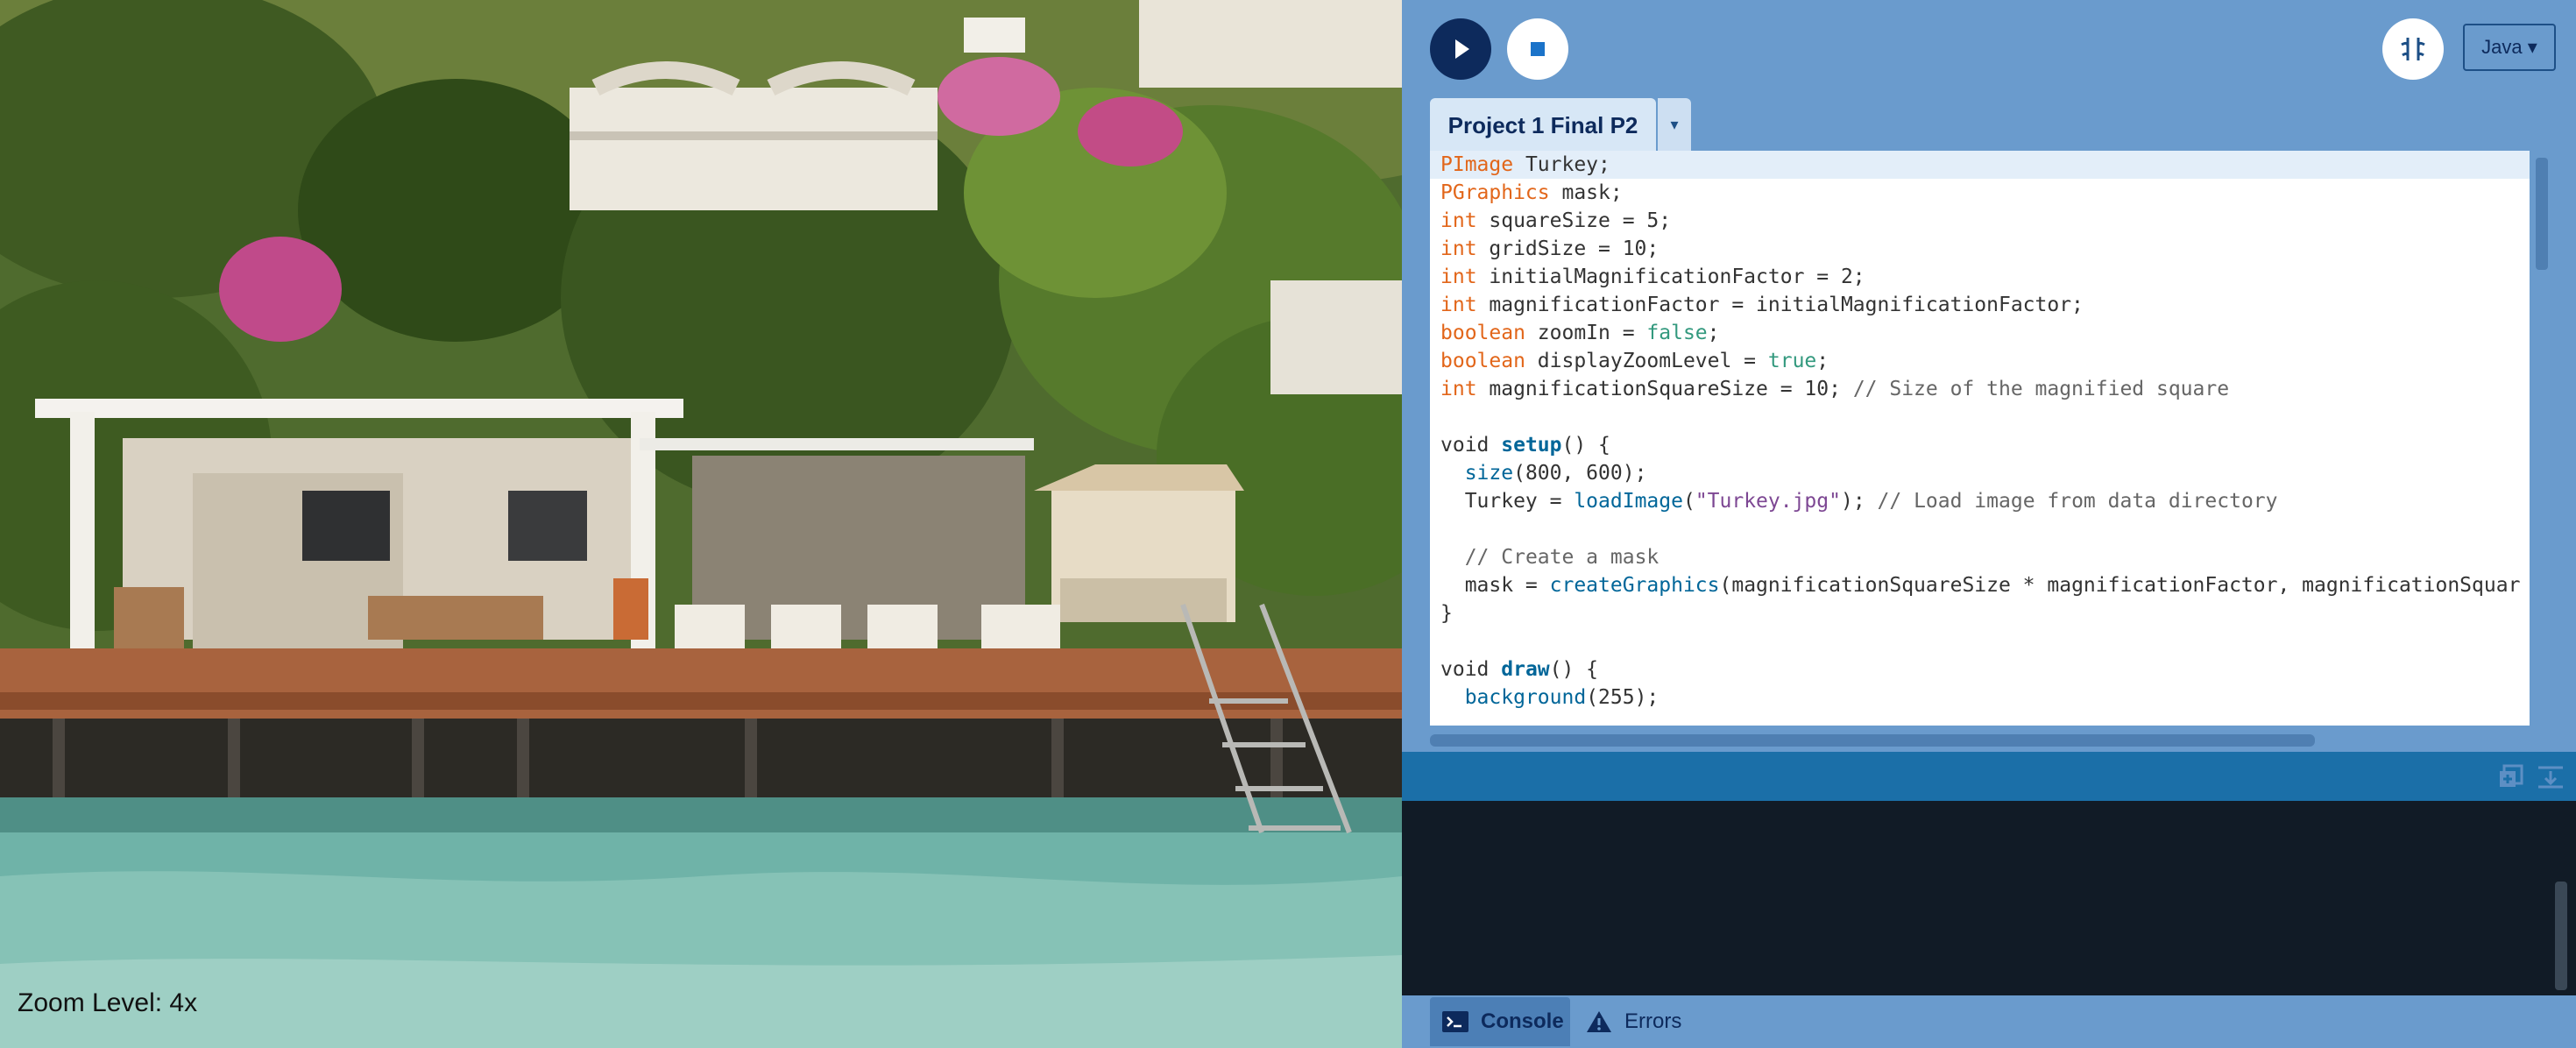  Describe the element at coordinates (1980, 221) in the screenshot. I see `code-line: 3int squareSize = 5;` at that location.